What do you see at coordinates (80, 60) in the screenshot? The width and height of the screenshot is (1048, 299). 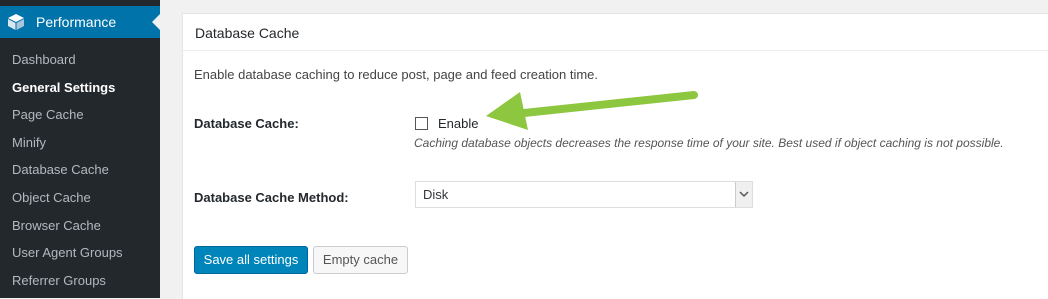 I see `sidebar-item-dashboard: Dashboard` at bounding box center [80, 60].